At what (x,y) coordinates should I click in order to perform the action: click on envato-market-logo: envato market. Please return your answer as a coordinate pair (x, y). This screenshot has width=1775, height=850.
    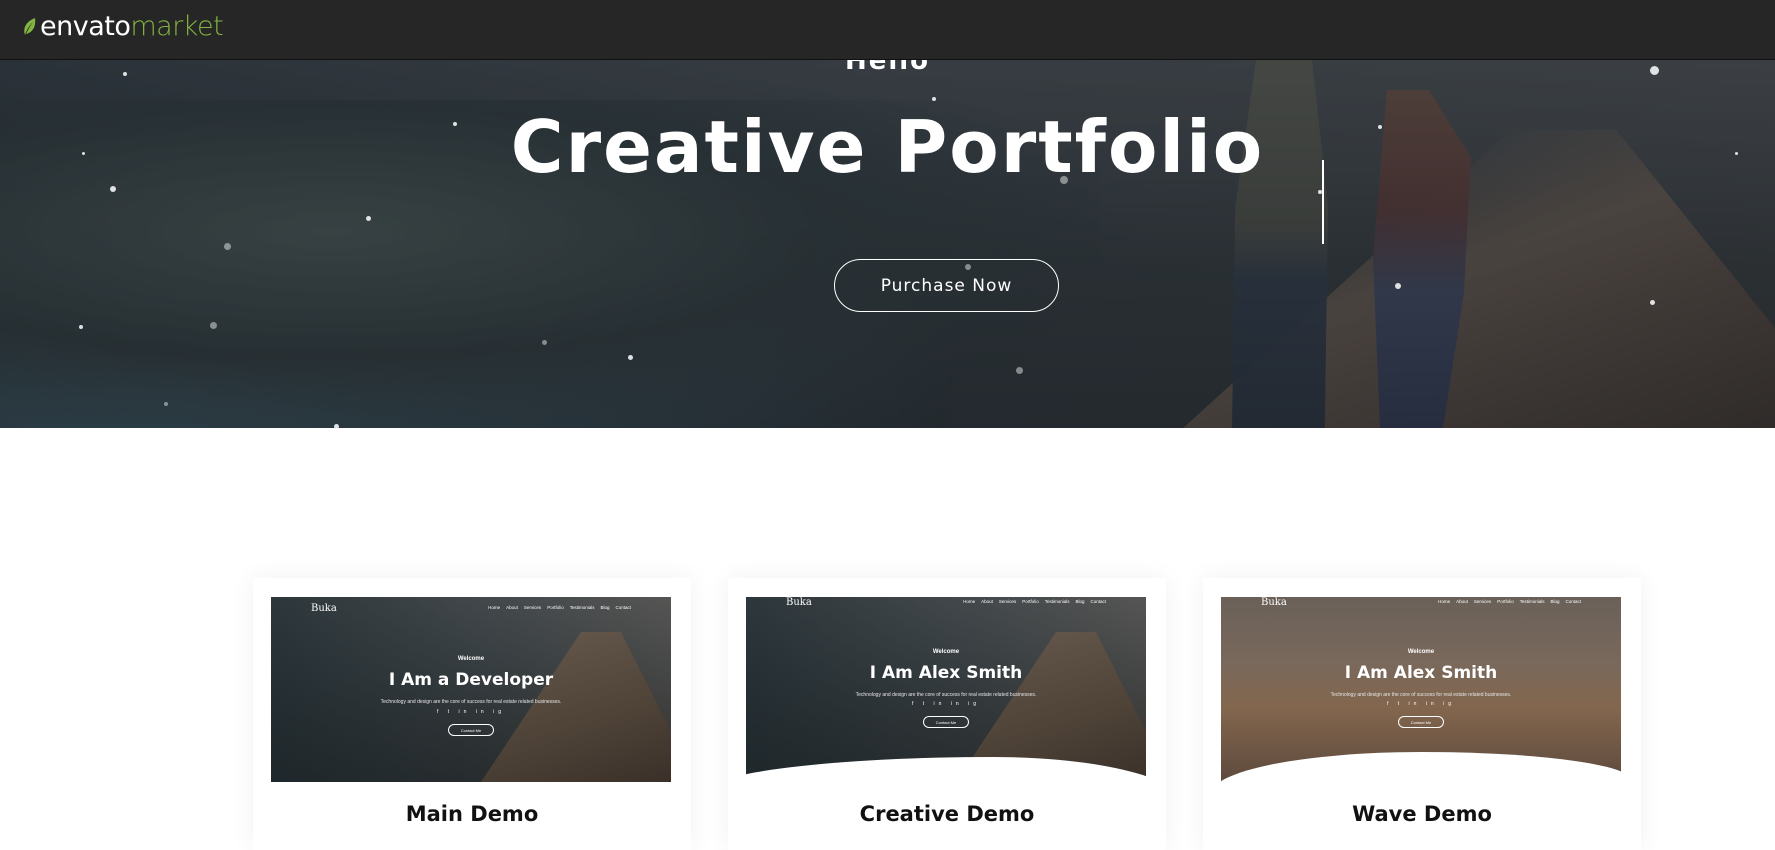
    Looking at the image, I should click on (123, 26).